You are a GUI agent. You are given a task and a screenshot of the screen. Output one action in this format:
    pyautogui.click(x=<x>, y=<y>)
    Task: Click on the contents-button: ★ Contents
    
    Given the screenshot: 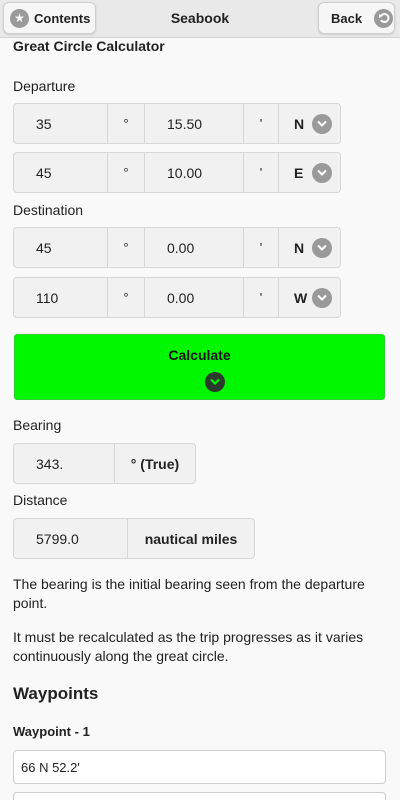 What is the action you would take?
    pyautogui.click(x=49, y=18)
    